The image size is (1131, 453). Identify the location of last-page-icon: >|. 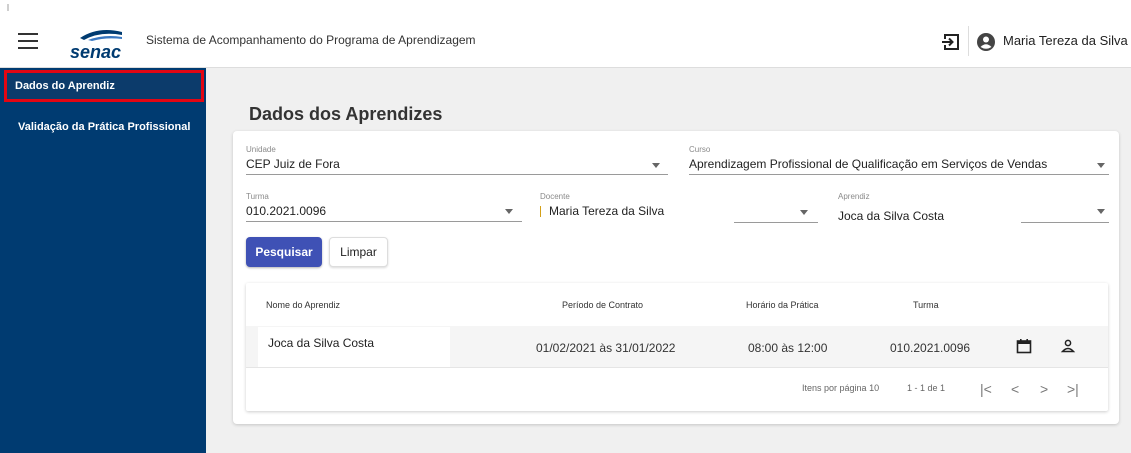
(1073, 389).